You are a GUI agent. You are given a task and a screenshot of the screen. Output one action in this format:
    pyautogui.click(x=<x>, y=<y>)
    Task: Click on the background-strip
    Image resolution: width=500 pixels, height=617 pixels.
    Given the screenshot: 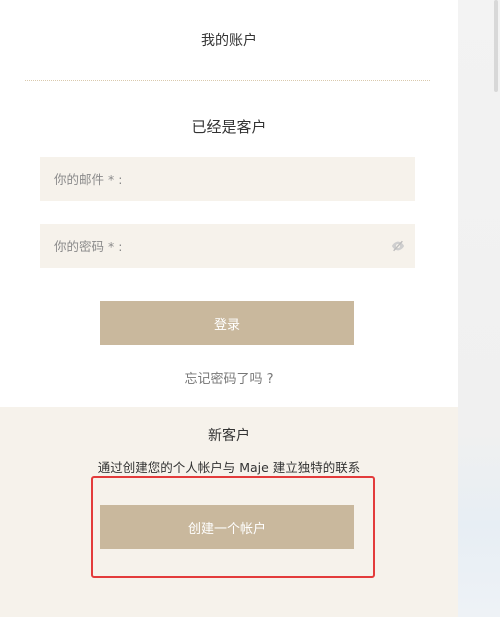 What is the action you would take?
    pyautogui.click(x=479, y=308)
    